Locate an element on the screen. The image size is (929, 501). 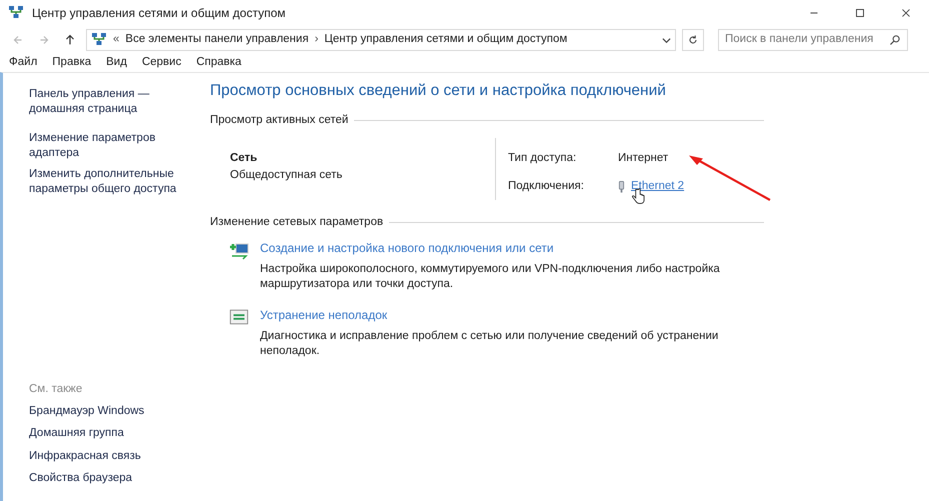
sidebar-link: Панель управления — домашняя страница is located at coordinates (119, 102).